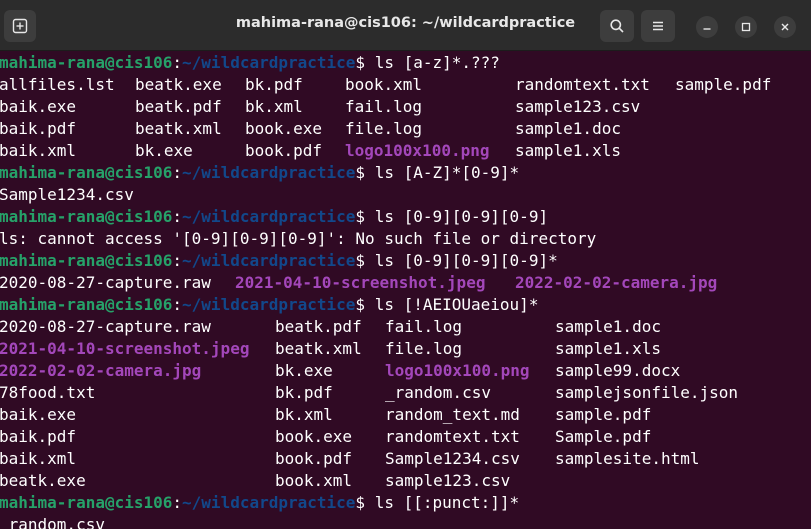  I want to click on hamburger-menu-icon, so click(658, 26).